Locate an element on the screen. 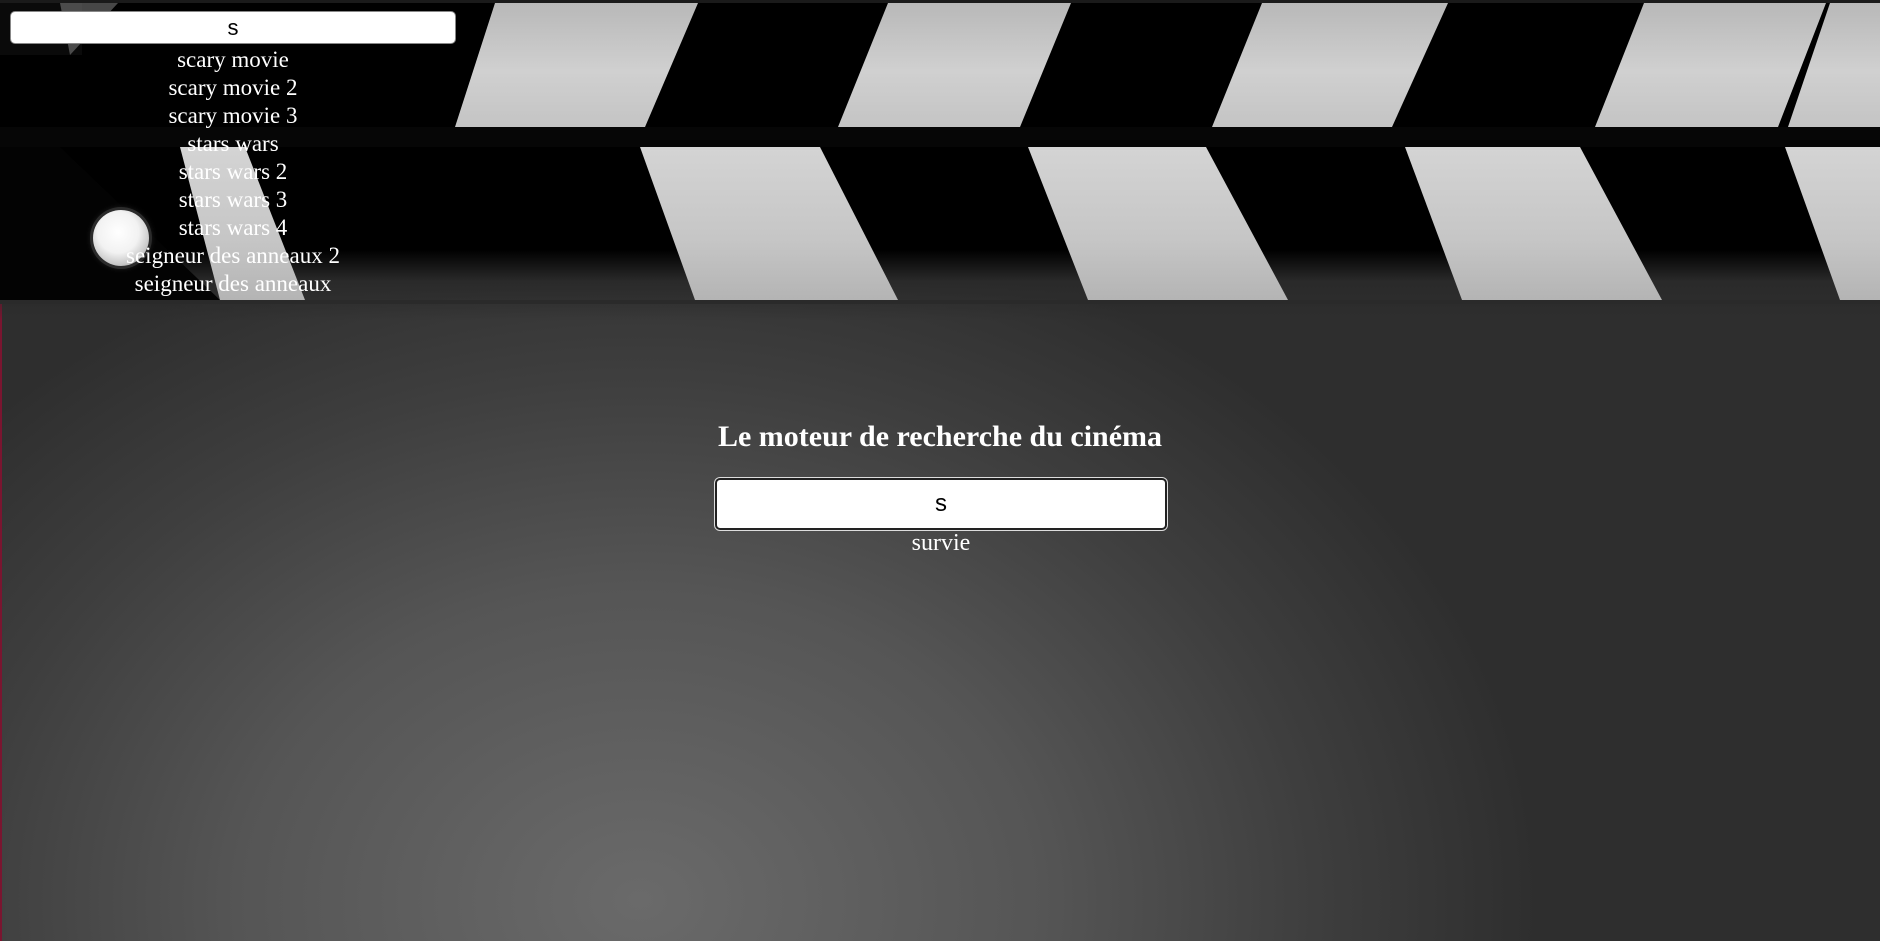 The width and height of the screenshot is (1880, 941). clapper-bottom-edge is located at coordinates (940, 302).